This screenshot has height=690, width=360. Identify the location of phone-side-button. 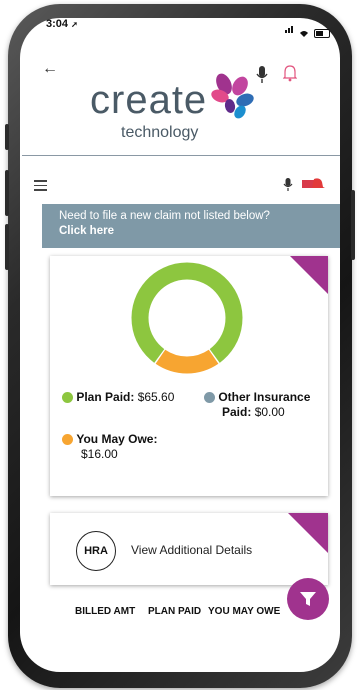
(7, 137).